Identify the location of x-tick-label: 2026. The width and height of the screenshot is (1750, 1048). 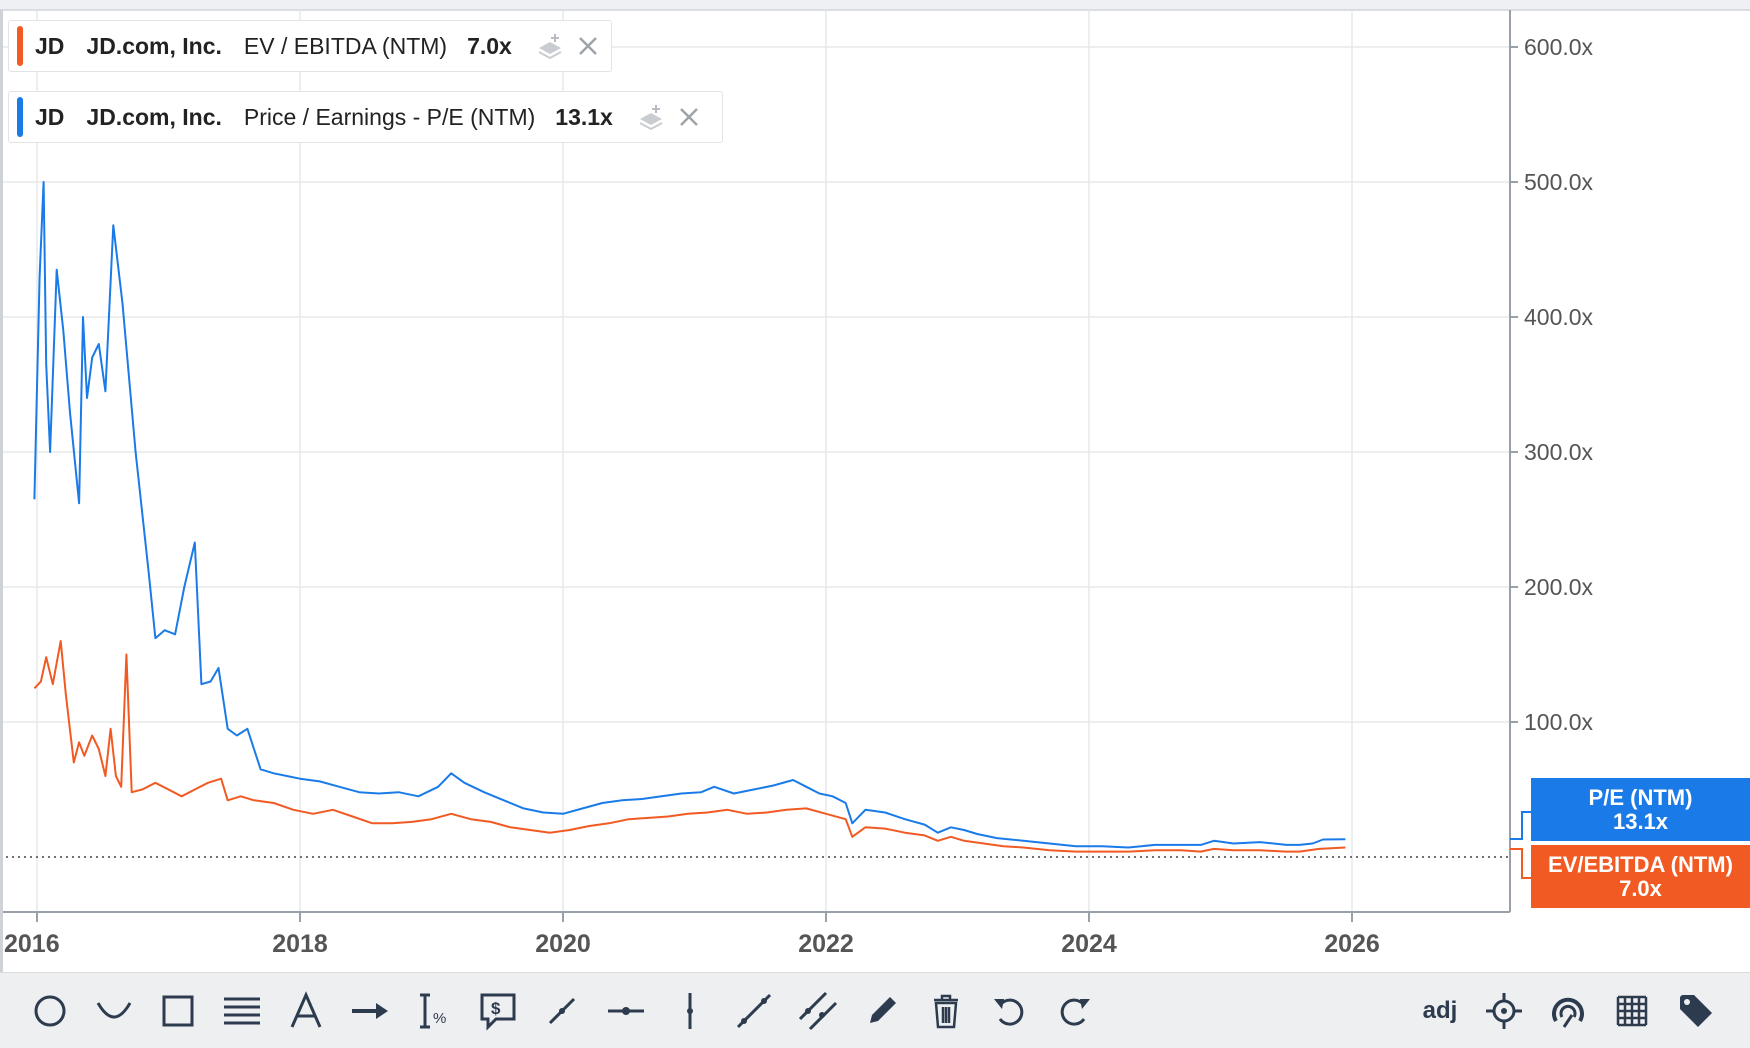
(1352, 944).